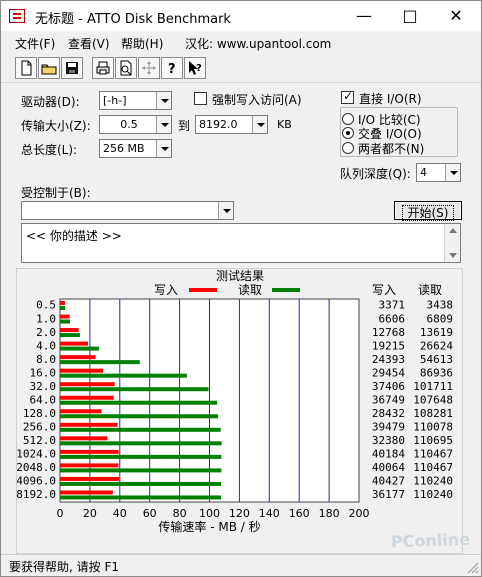  Describe the element at coordinates (348, 133) in the screenshot. I see `overlap-io-radio` at that location.